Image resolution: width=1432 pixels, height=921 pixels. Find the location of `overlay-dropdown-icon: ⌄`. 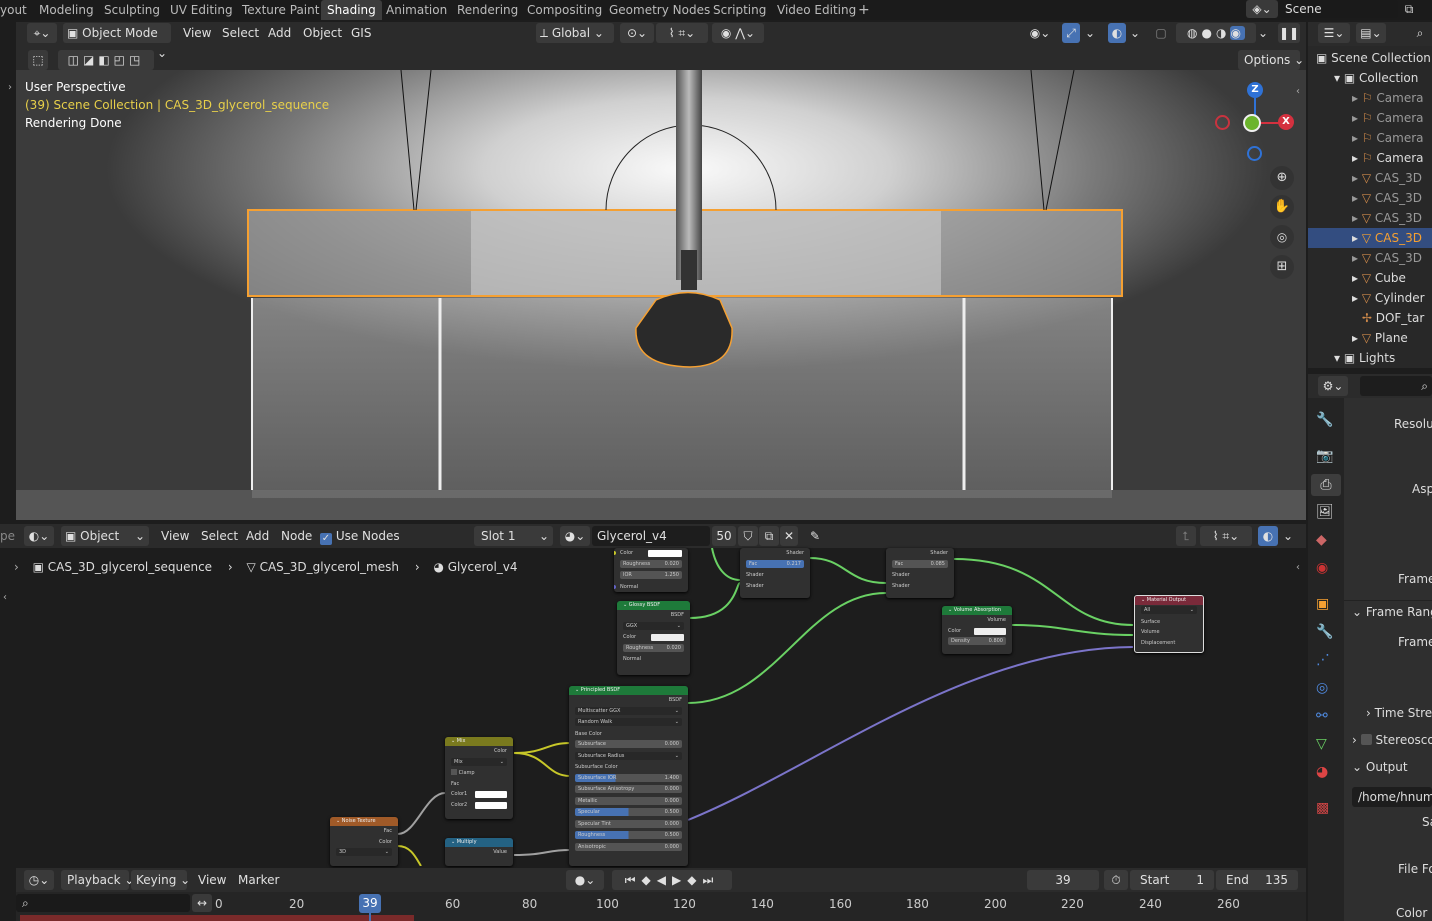

overlay-dropdown-icon: ⌄ is located at coordinates (1135, 33).